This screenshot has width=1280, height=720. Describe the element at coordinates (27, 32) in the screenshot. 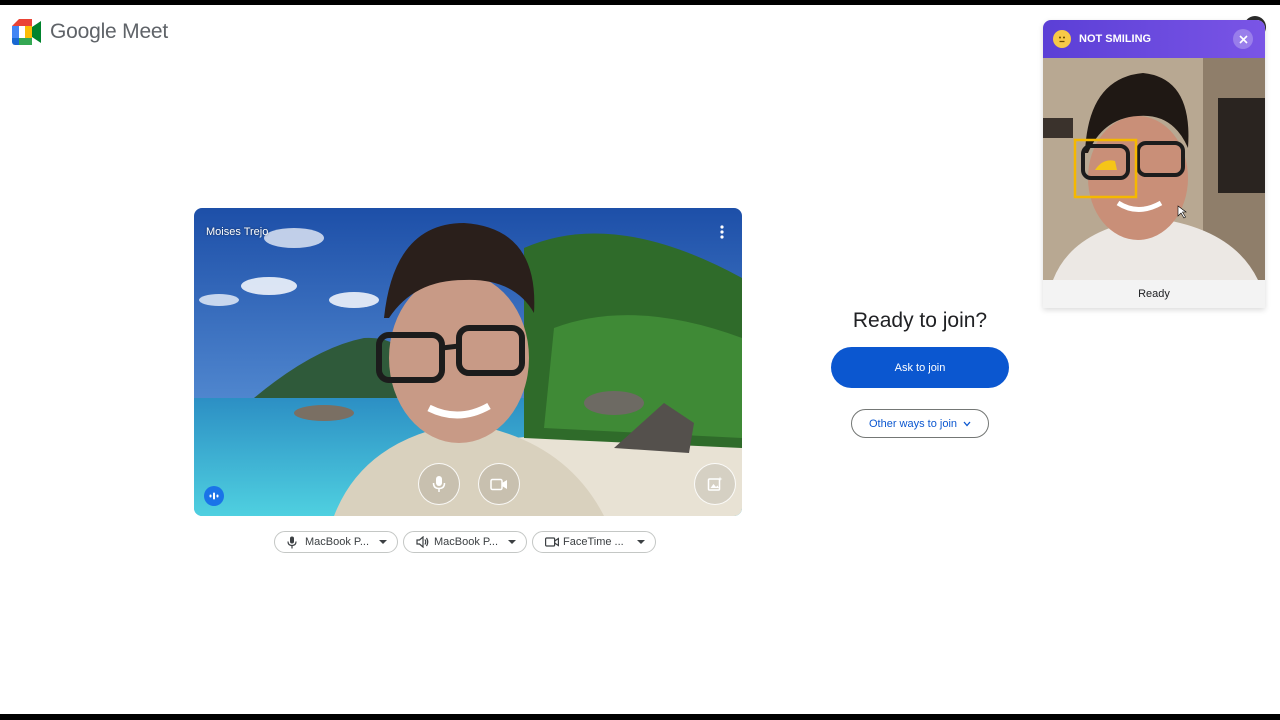

I see `meet-logo-icon` at that location.